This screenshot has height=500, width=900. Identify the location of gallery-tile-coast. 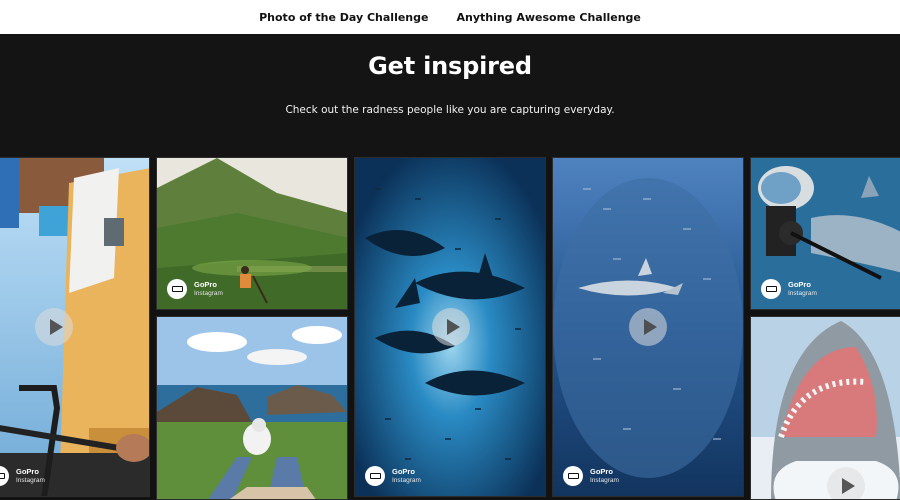
(252, 408).